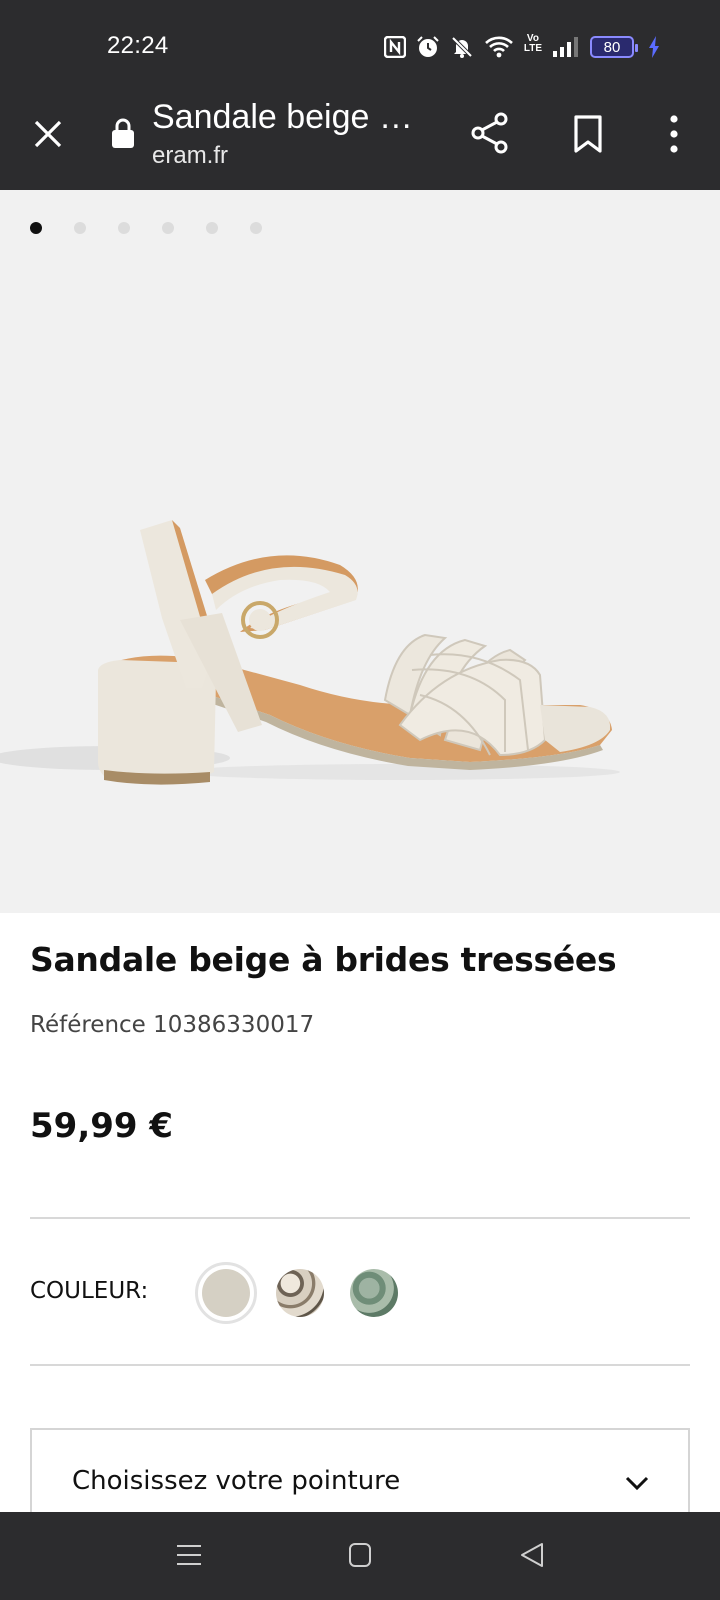 The width and height of the screenshot is (720, 1600). I want to click on size-select-placeholder: Choisissez votre pointure, so click(236, 1481).